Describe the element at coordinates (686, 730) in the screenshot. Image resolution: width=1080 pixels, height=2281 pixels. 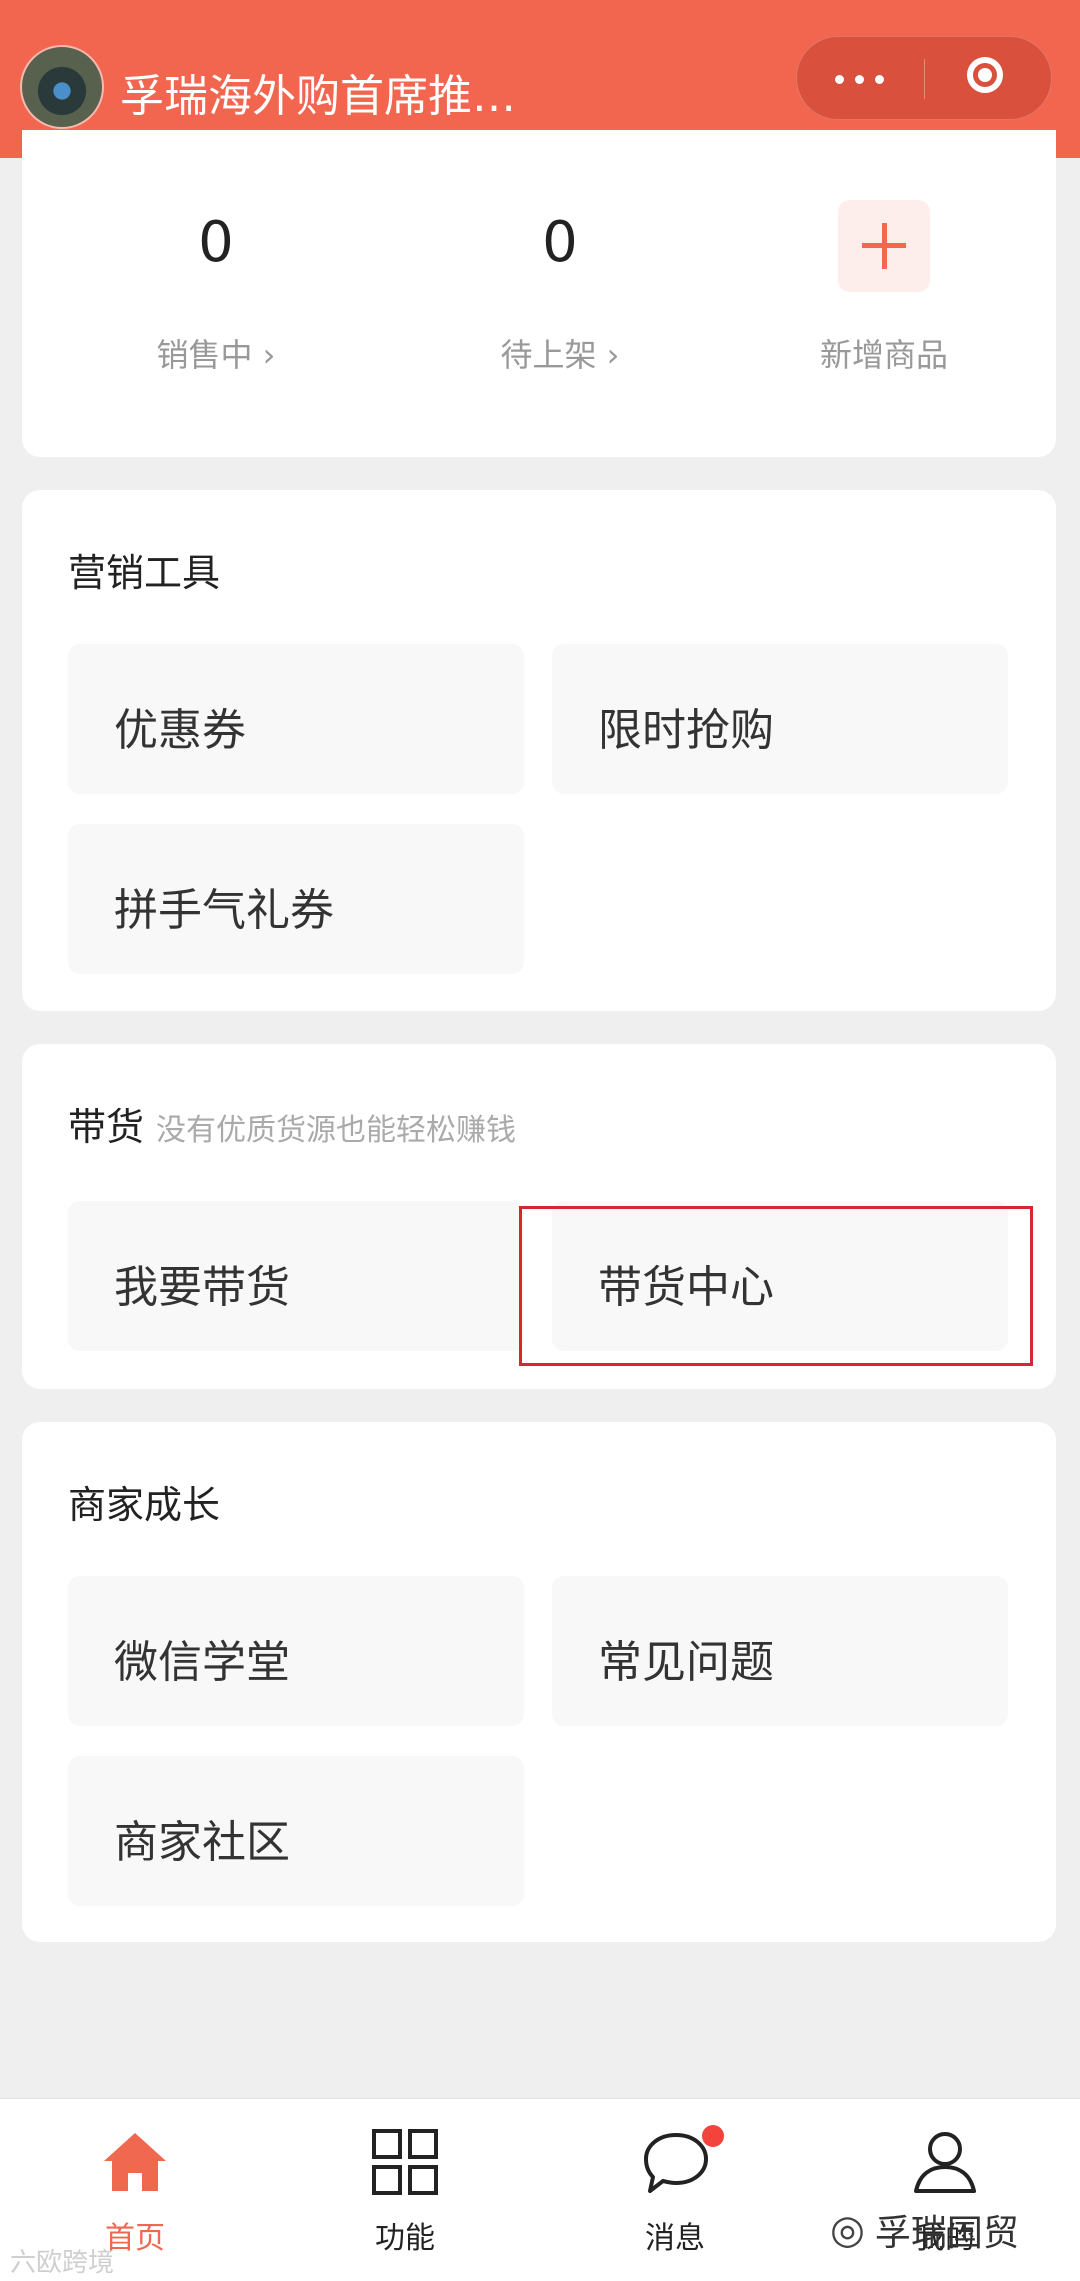
I see `tile-label: 限时抢购` at that location.